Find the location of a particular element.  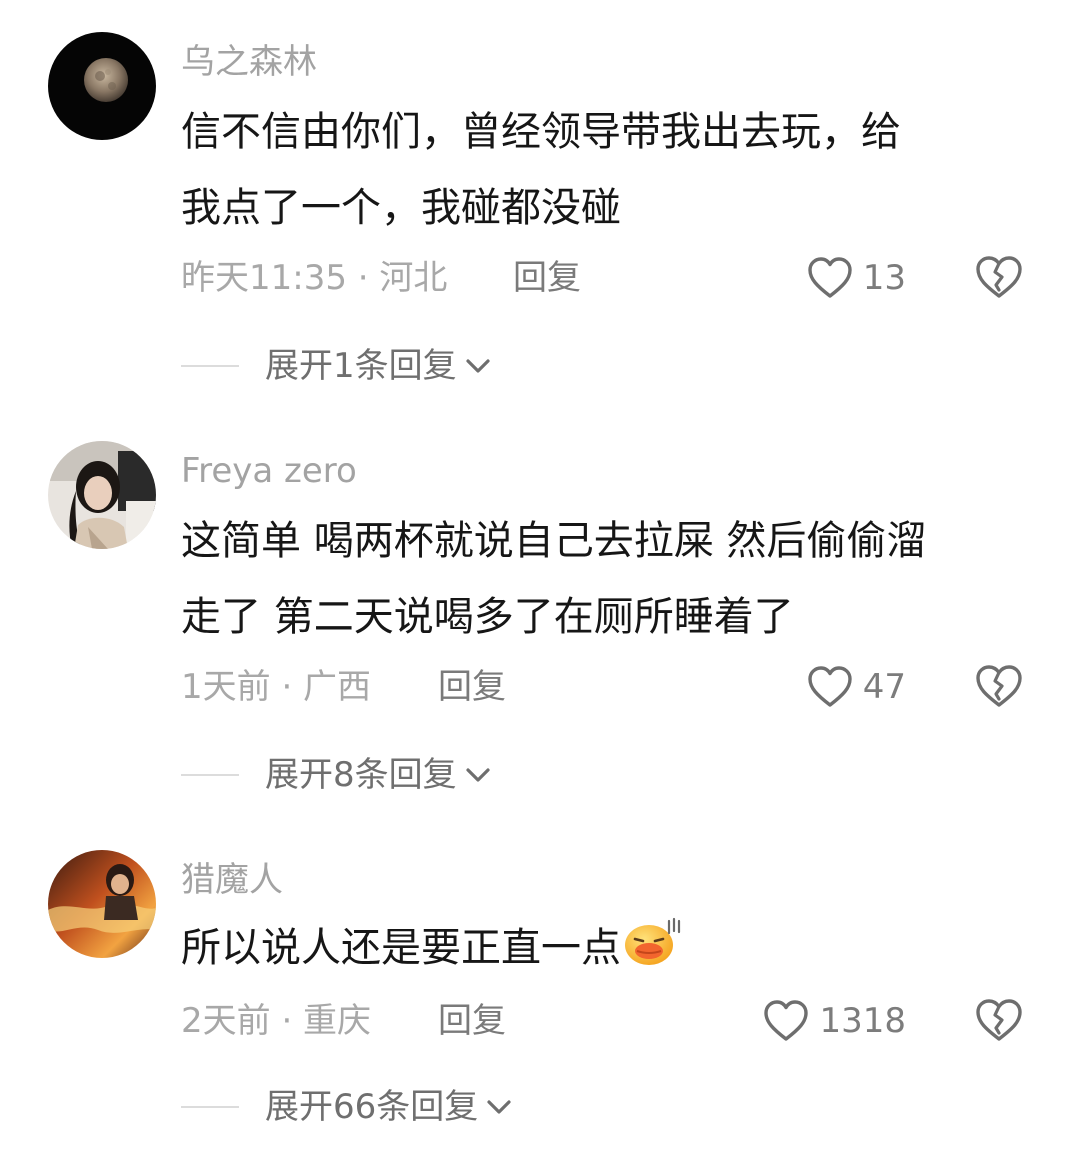

reply-button: 回复 is located at coordinates (472, 1021).